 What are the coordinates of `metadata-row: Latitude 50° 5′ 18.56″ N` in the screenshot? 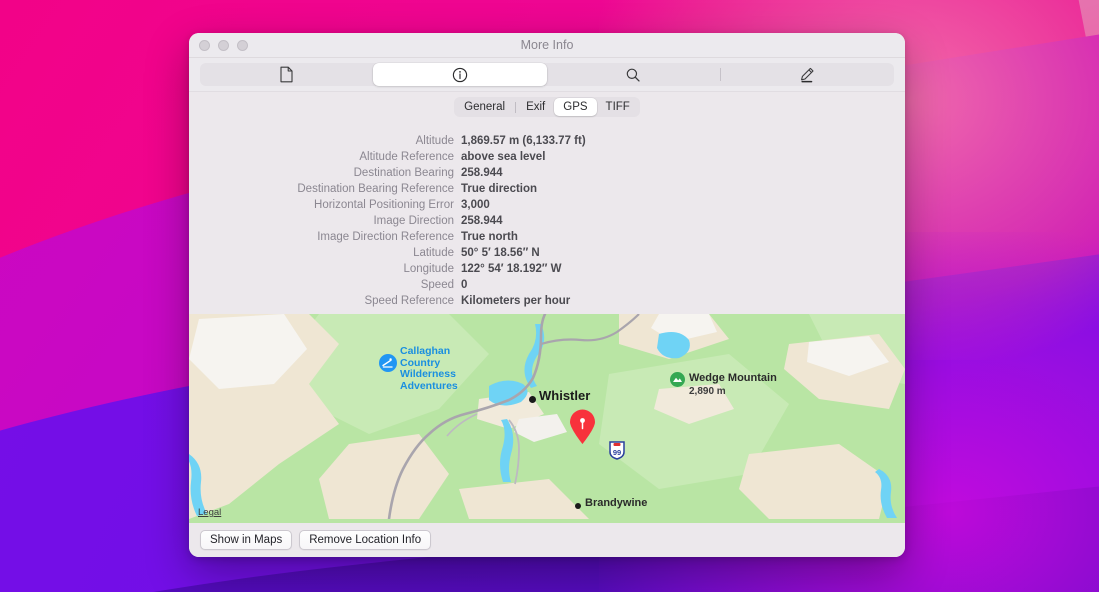 It's located at (547, 253).